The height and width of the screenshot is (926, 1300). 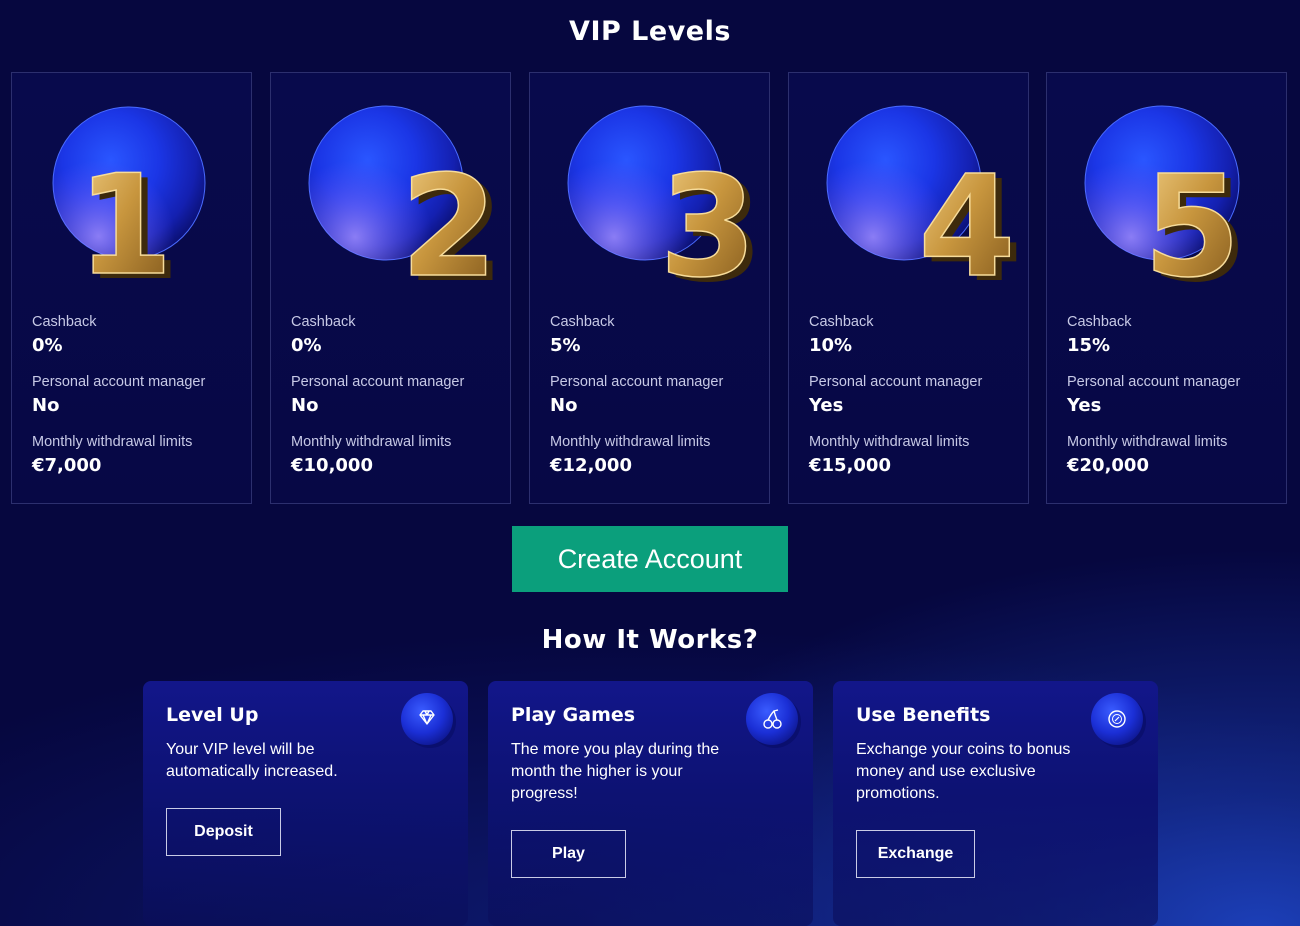 What do you see at coordinates (650, 559) in the screenshot?
I see `create-account-button: Create Account` at bounding box center [650, 559].